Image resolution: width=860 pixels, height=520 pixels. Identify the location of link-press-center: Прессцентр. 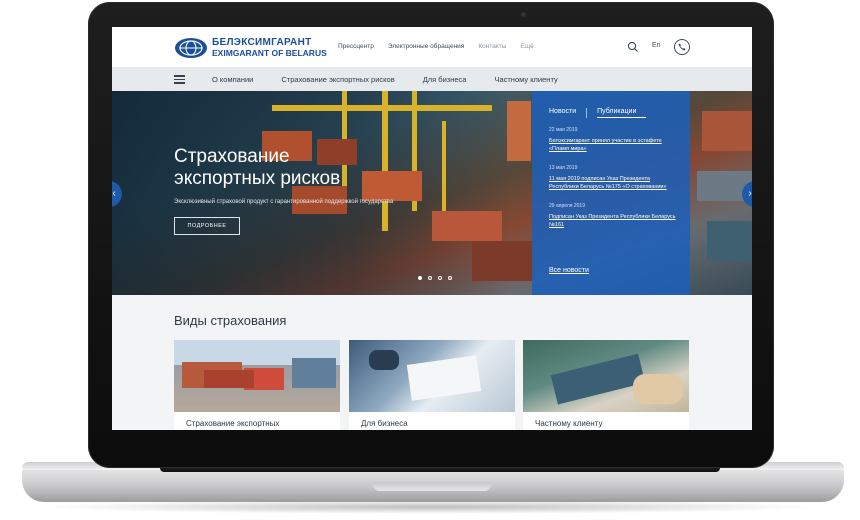
(356, 46).